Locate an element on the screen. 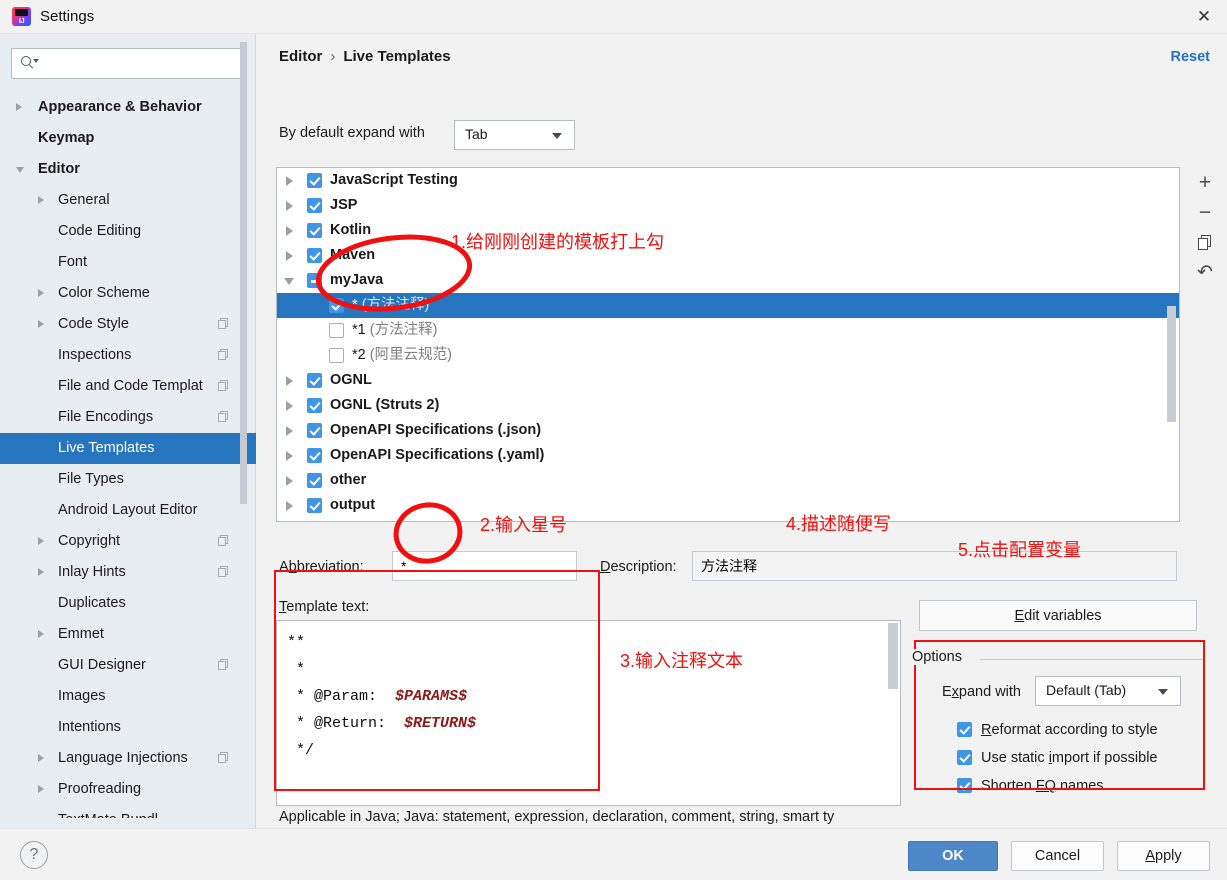  sidebar-item-file-encodings: File Encodings is located at coordinates (128, 417).